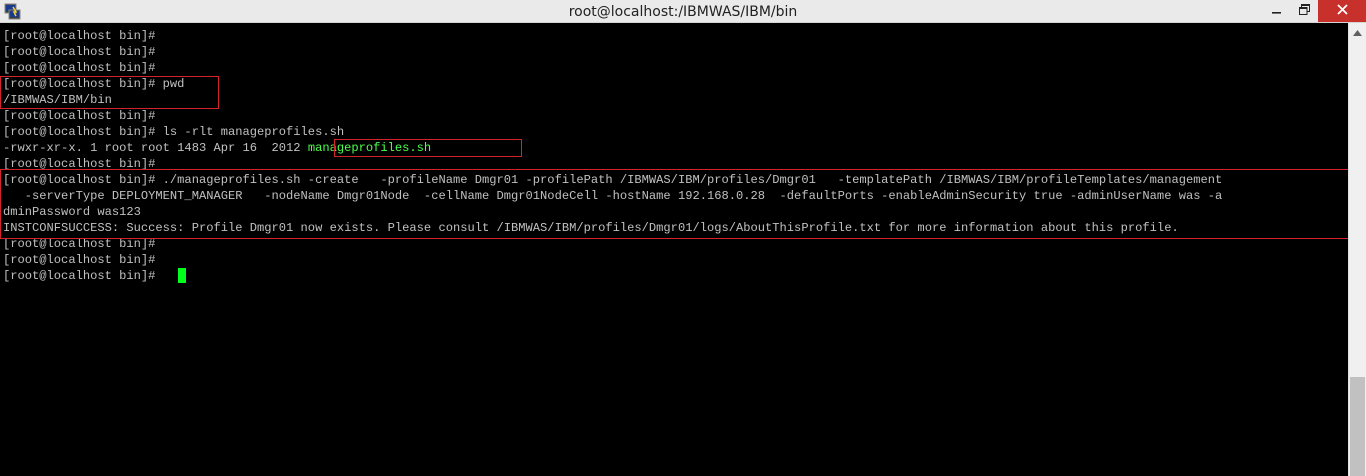 This screenshot has height=476, width=1366. Describe the element at coordinates (681, 204) in the screenshot. I see `command-annotation-box` at that location.